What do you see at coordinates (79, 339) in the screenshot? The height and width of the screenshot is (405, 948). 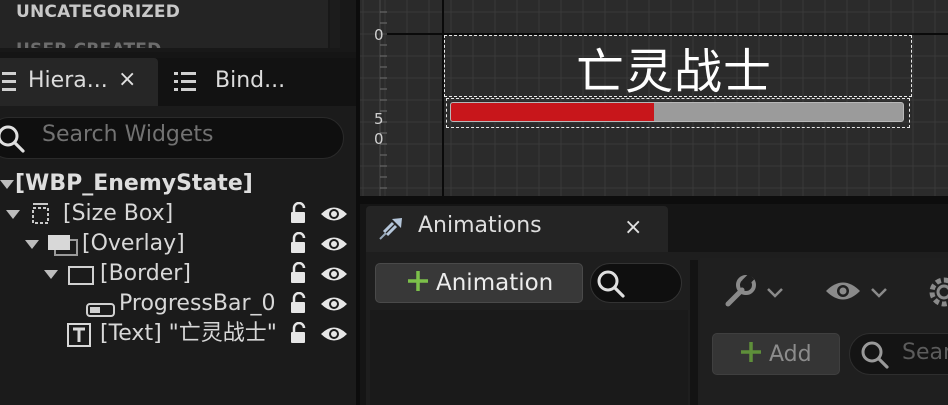 I see `text-widget-icon` at bounding box center [79, 339].